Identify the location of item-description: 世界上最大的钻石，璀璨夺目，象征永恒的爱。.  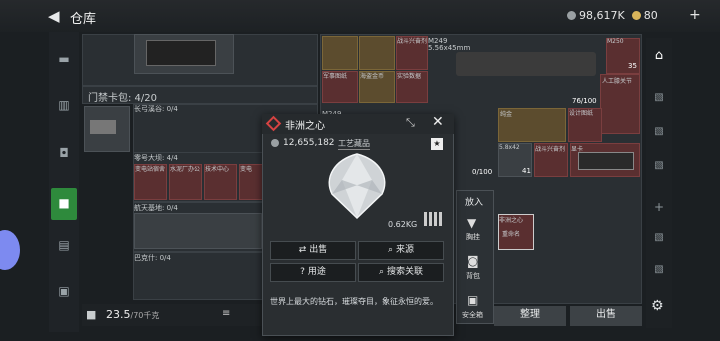
(354, 301).